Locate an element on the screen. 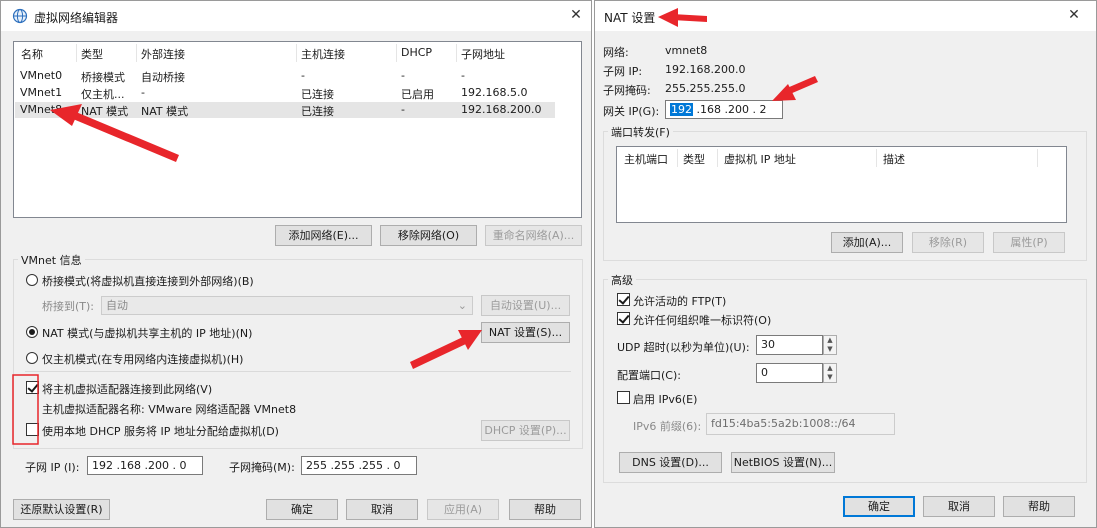  ipv6-prefix-input: fd15:4ba5:5a2b:1008::/64 is located at coordinates (800, 424).